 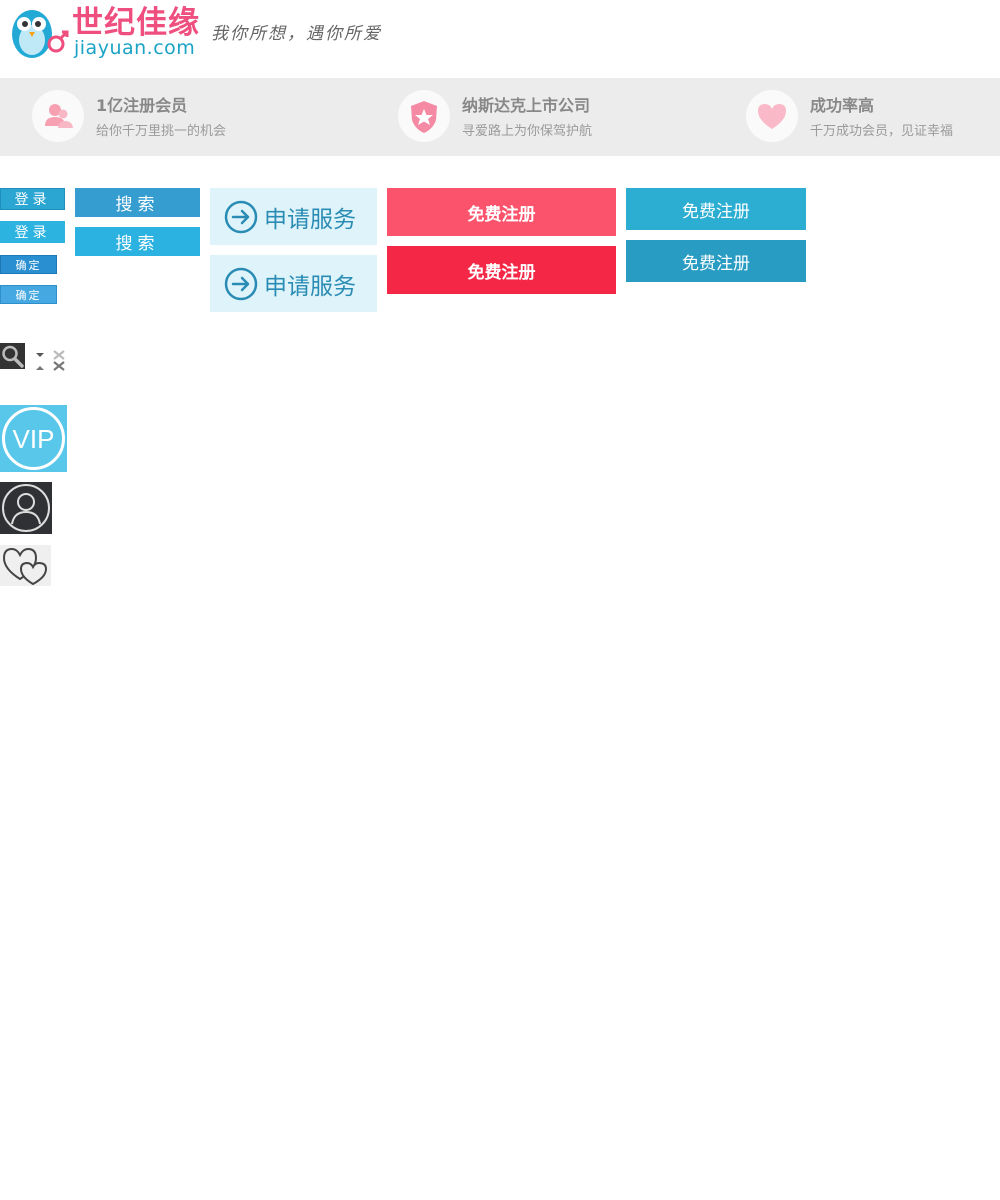 I want to click on close-icon-hover, so click(x=59, y=365).